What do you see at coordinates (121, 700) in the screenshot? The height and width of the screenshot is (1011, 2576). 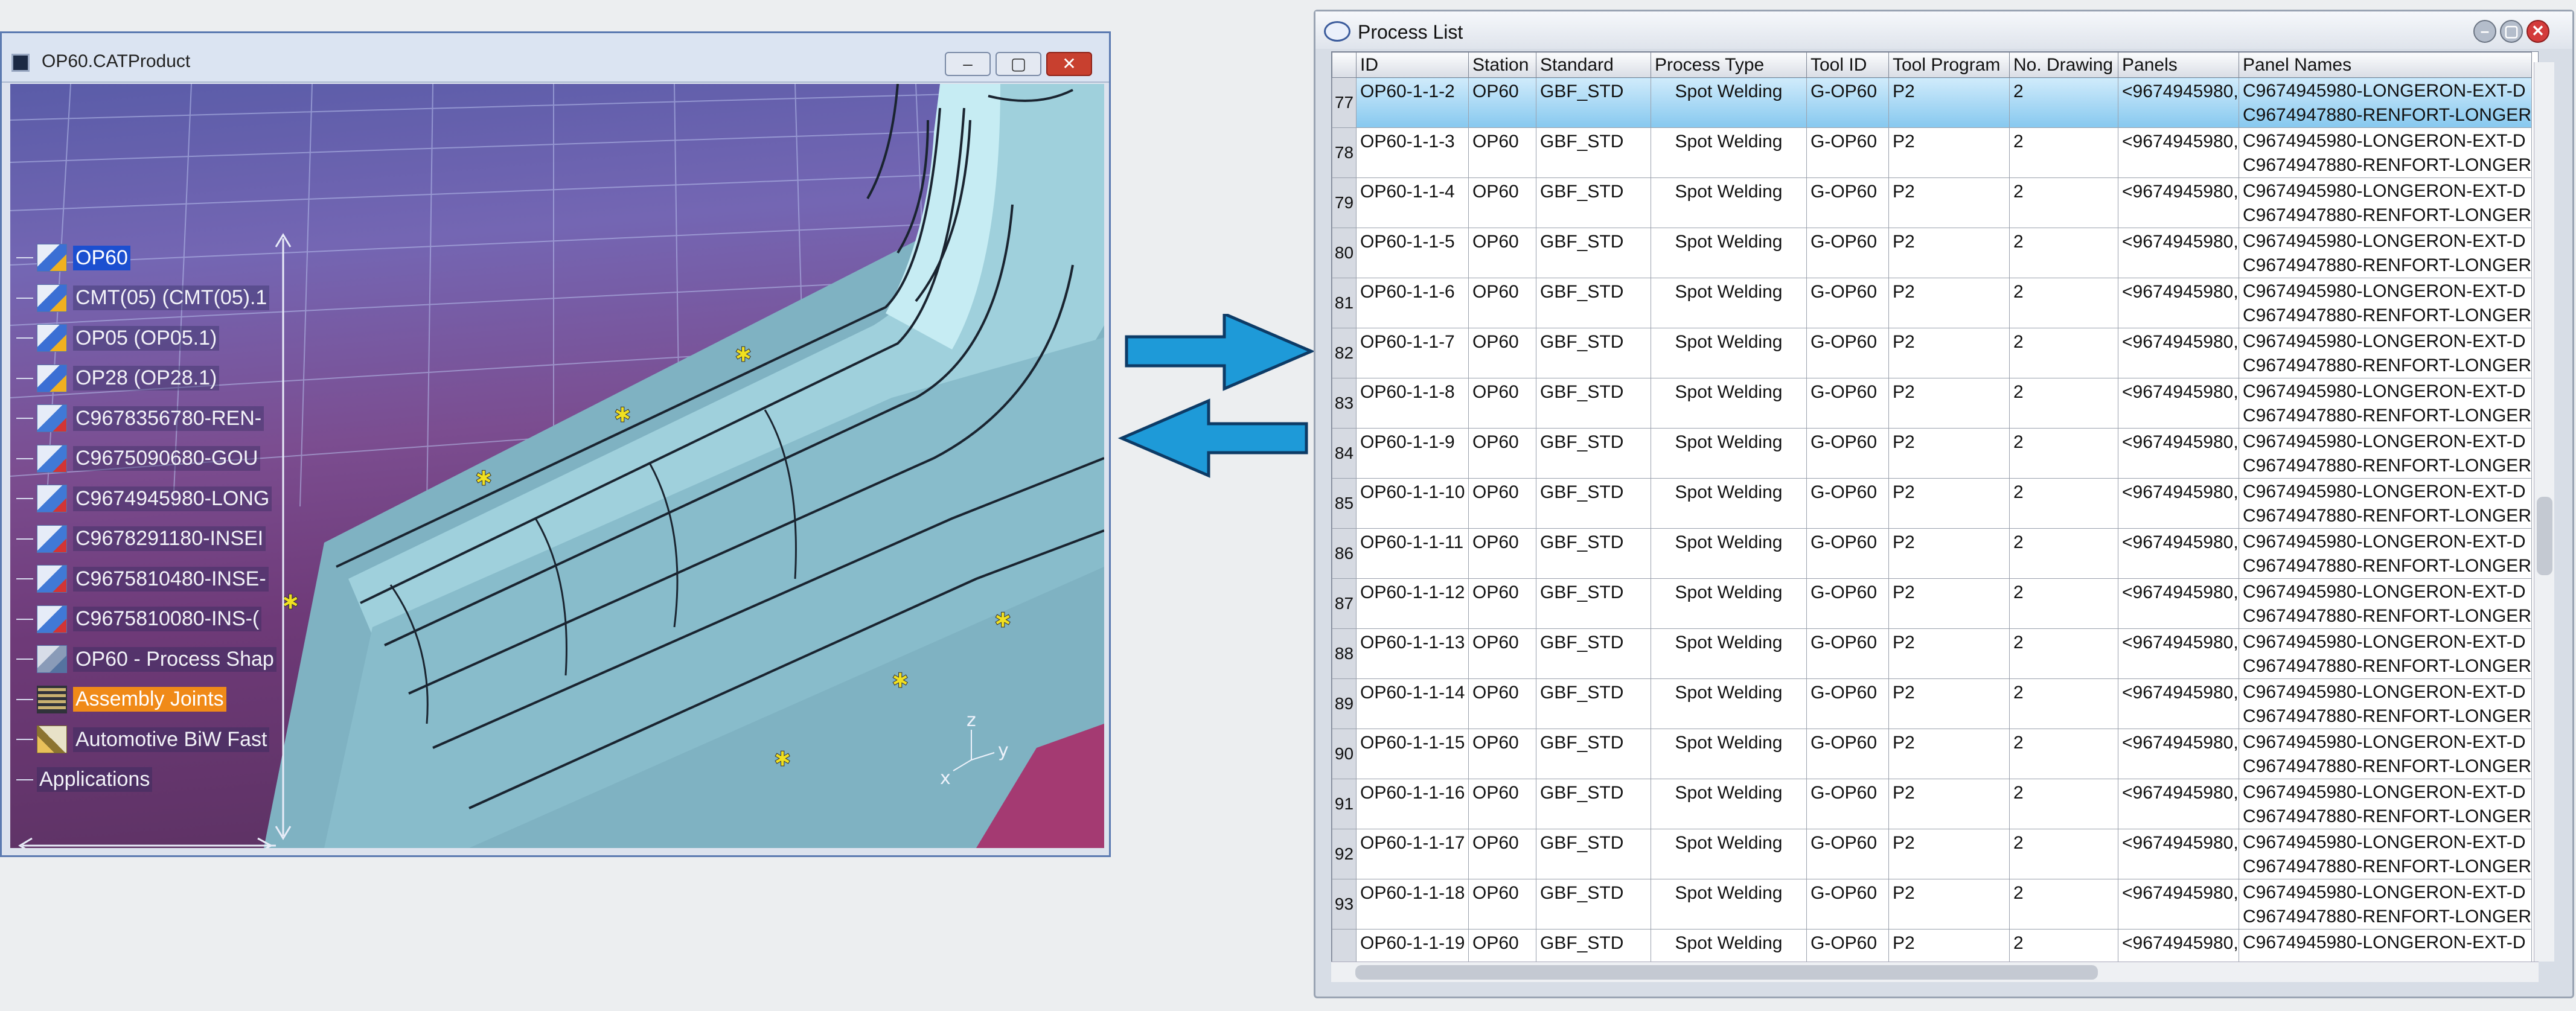 I see `tree-node: Assembly Joints` at bounding box center [121, 700].